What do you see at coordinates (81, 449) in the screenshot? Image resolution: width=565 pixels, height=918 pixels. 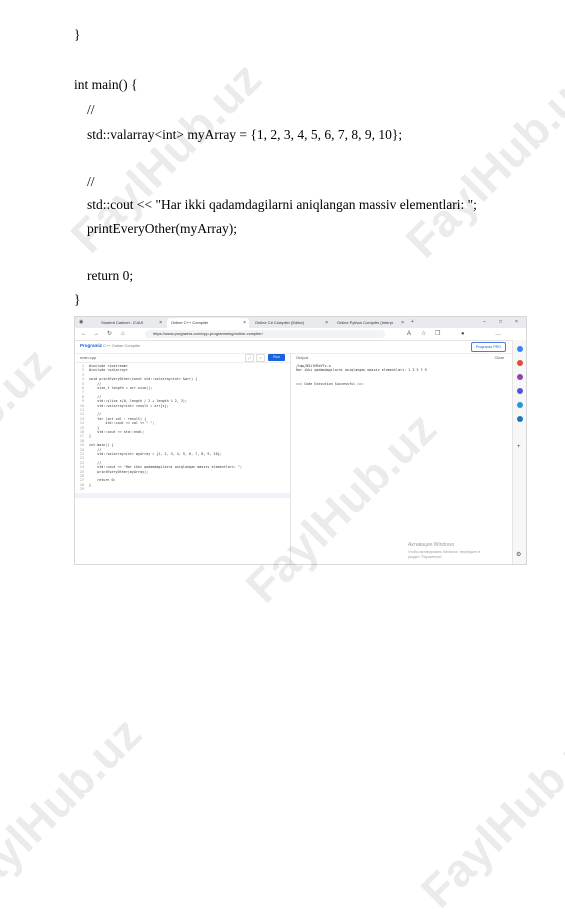 I see `line-number: 20` at bounding box center [81, 449].